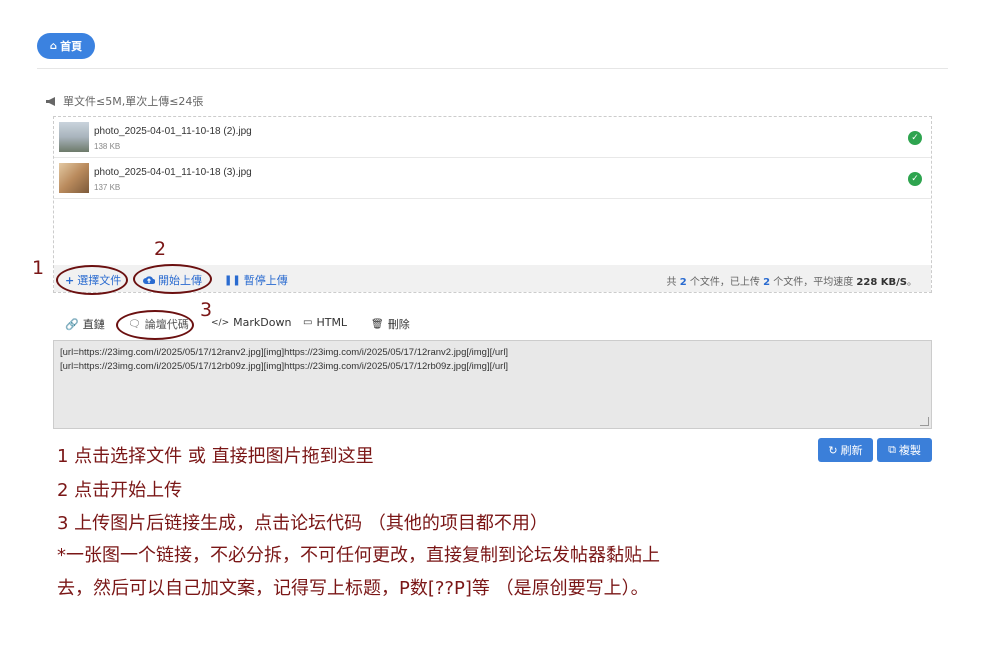 This screenshot has height=646, width=985. I want to click on upload-notice: 單文件≤5M,單次上傳≤24張, so click(124, 101).